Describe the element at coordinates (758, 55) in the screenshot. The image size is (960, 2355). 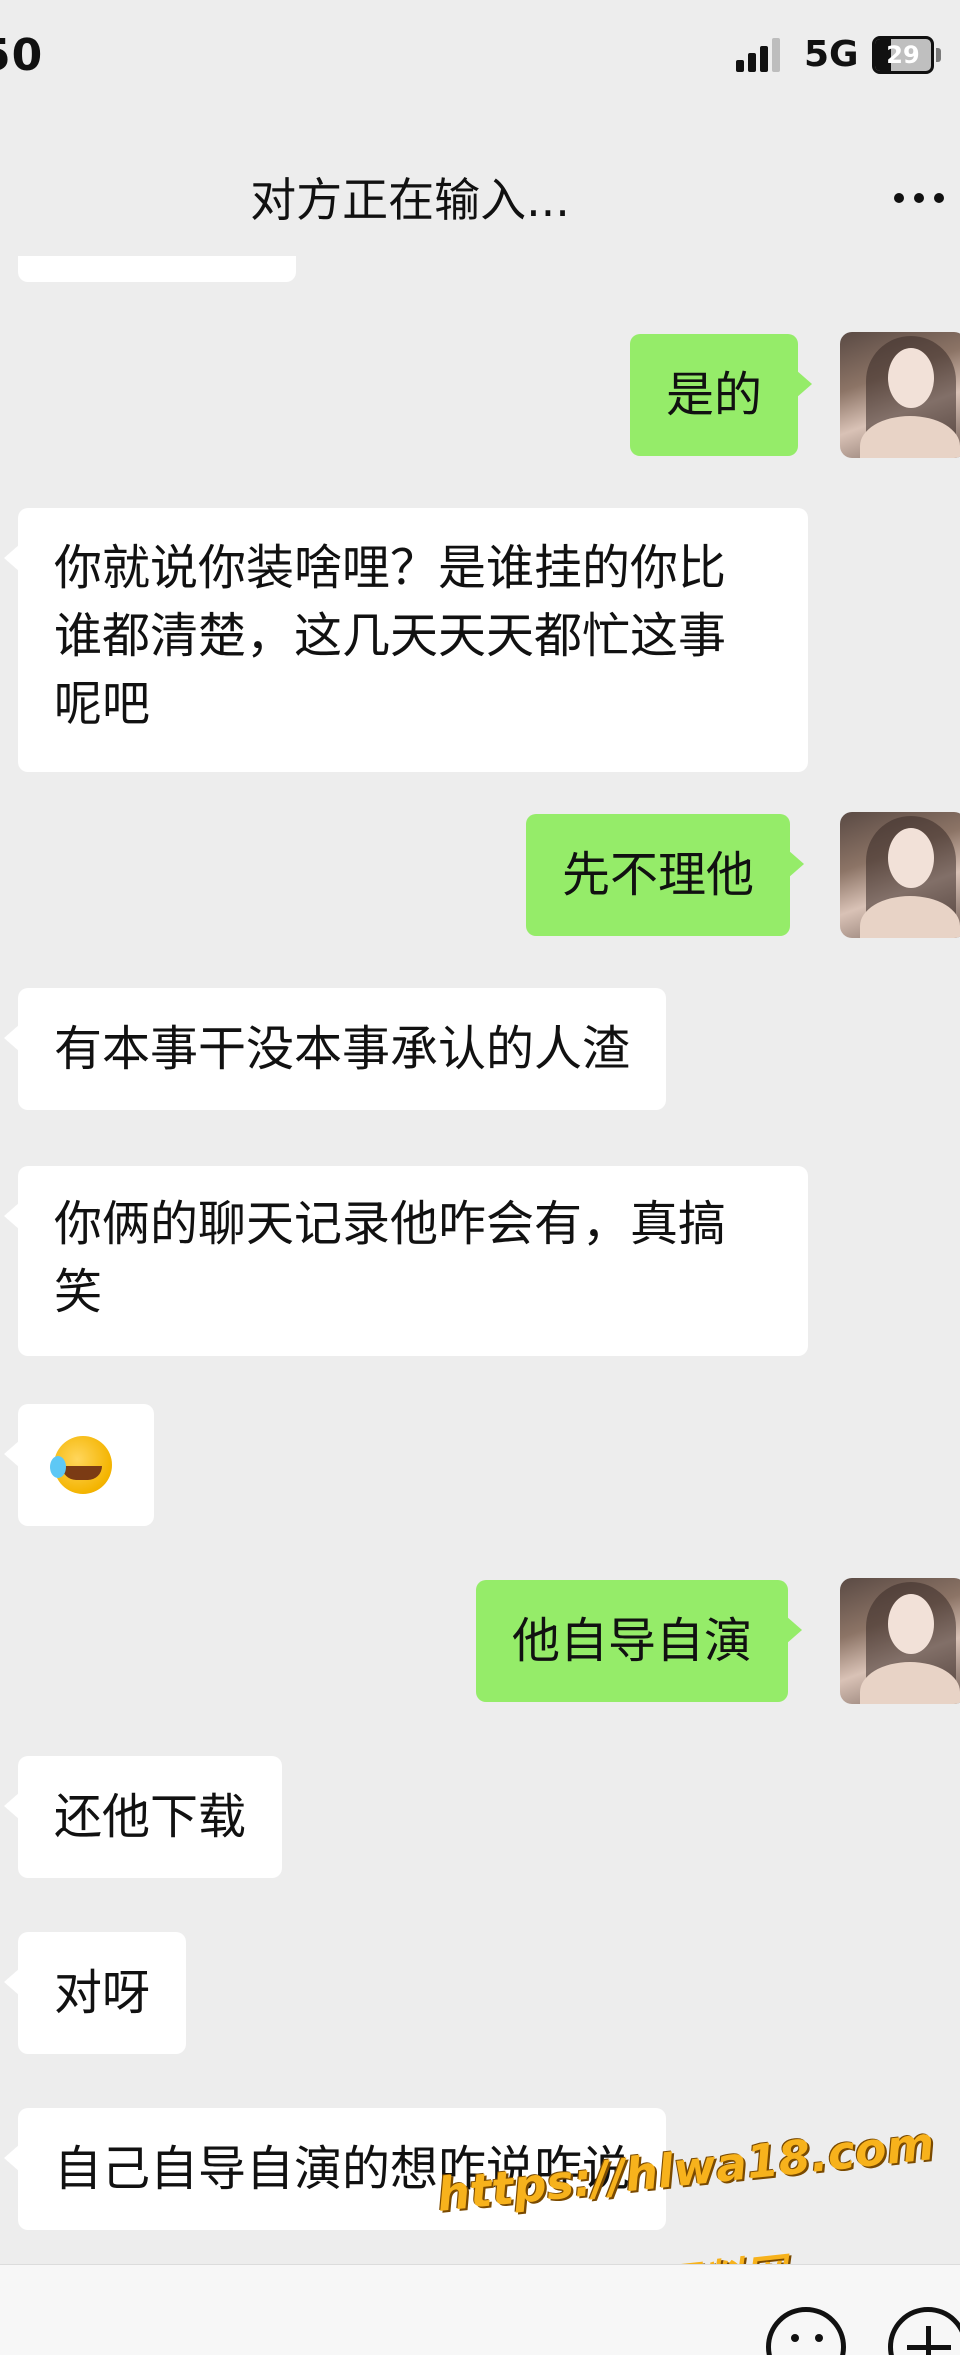
I see `signal-strength-icon` at that location.